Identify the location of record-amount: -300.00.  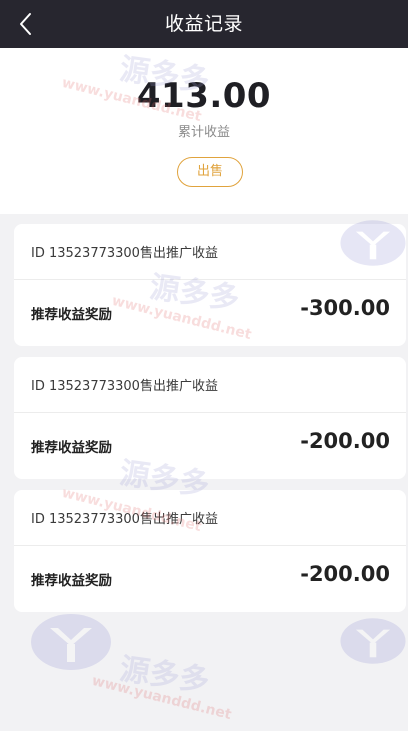
(345, 308).